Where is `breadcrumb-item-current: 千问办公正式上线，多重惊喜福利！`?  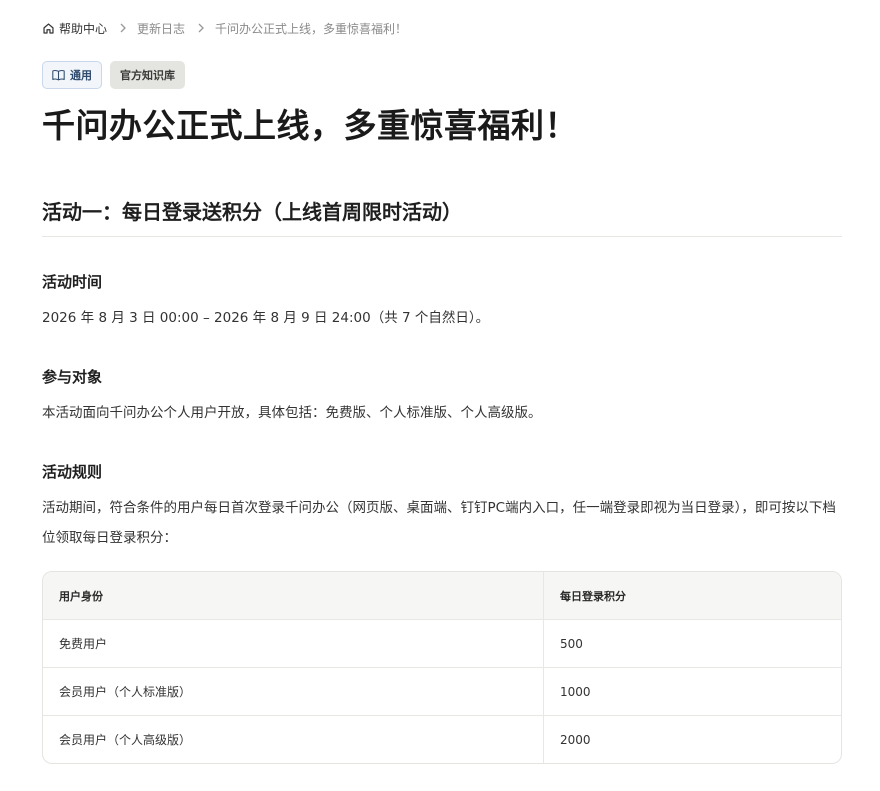 breadcrumb-item-current: 千问办公正式上线，多重惊喜福利！ is located at coordinates (311, 28).